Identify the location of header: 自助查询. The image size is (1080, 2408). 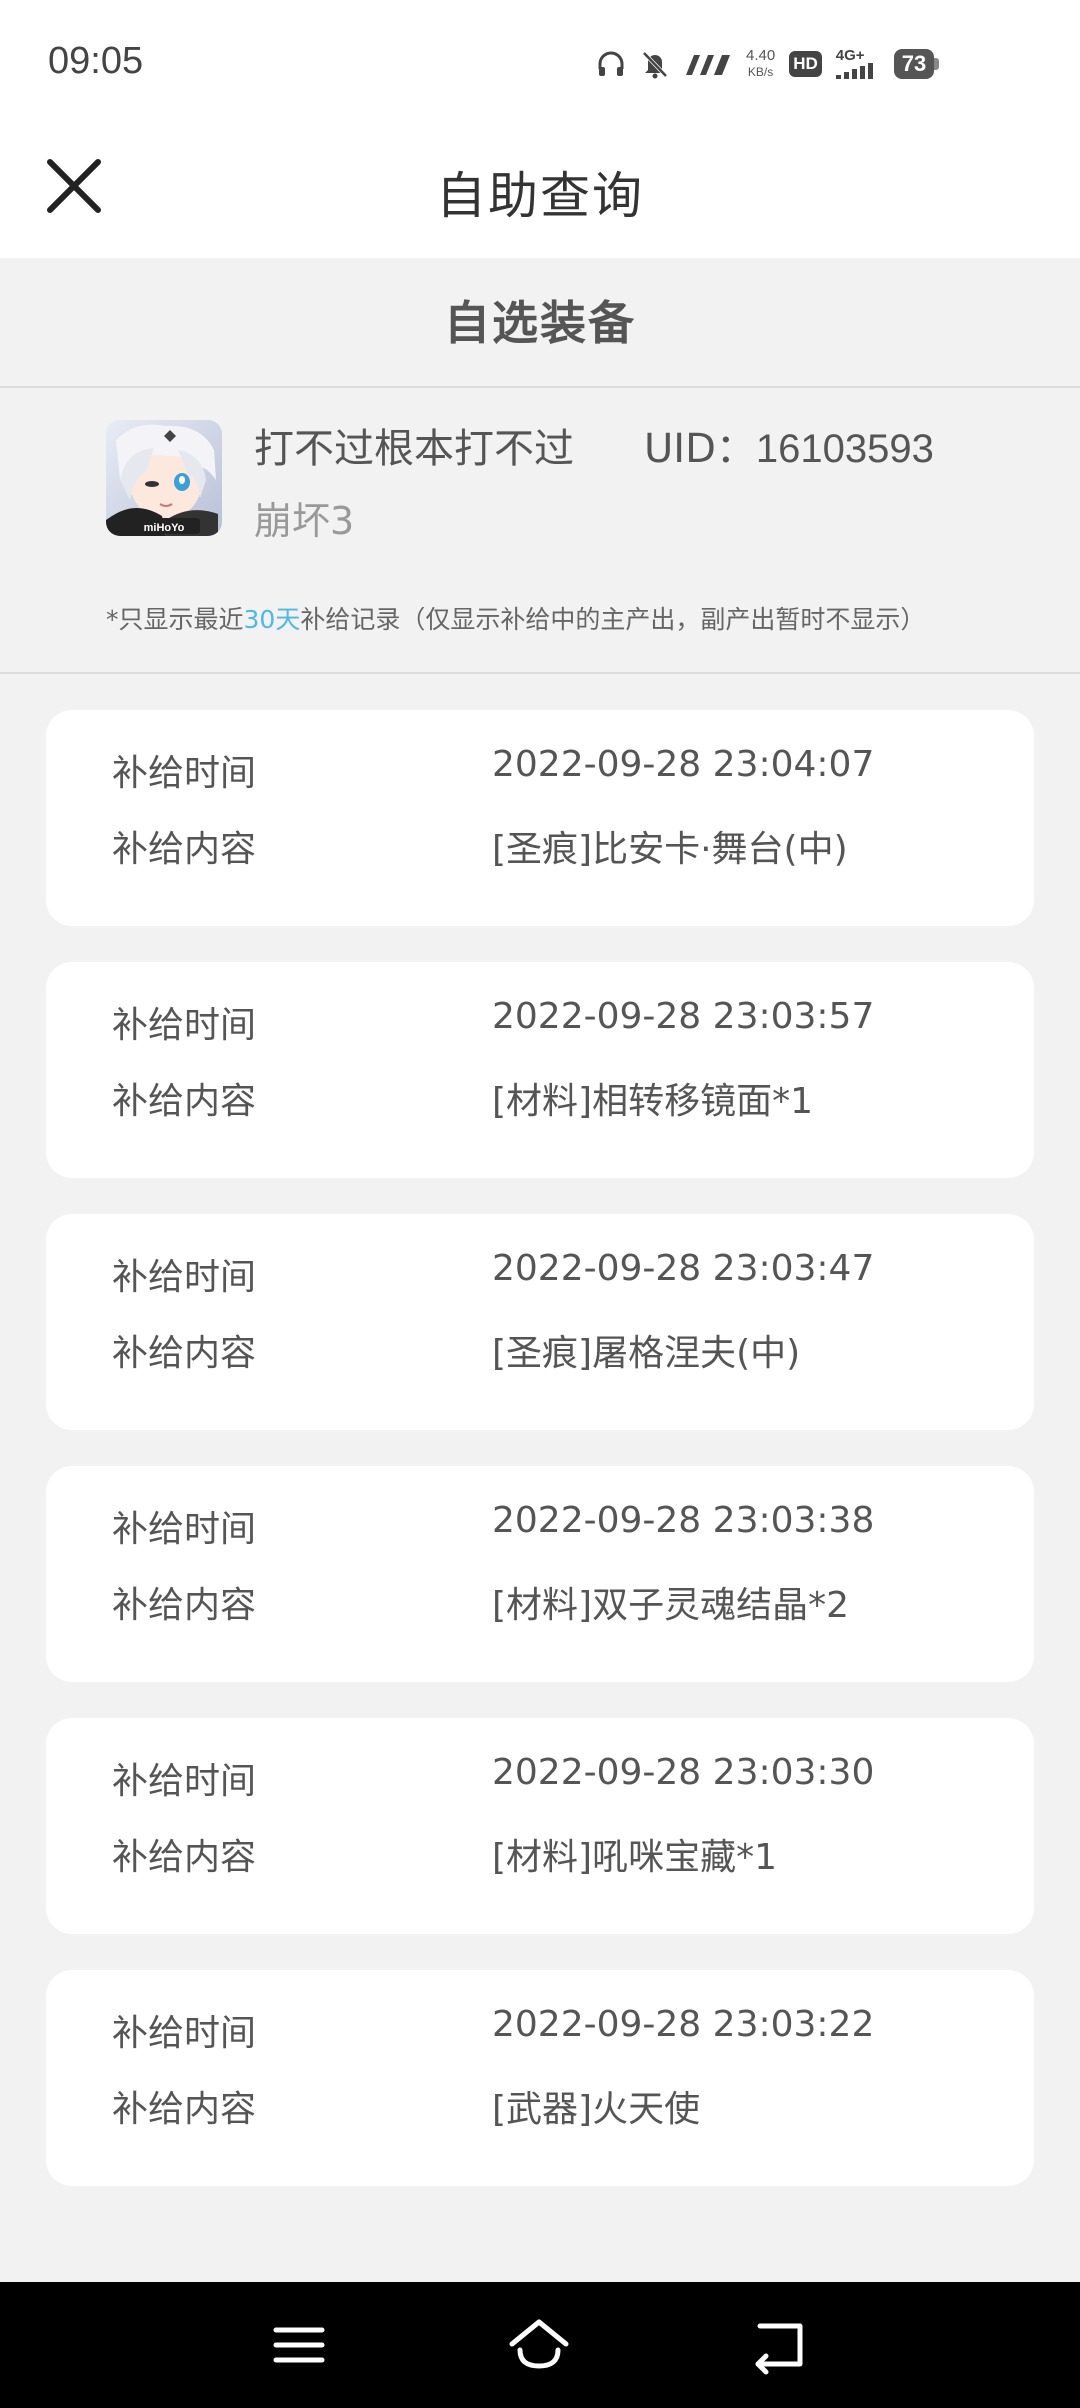
(540, 193).